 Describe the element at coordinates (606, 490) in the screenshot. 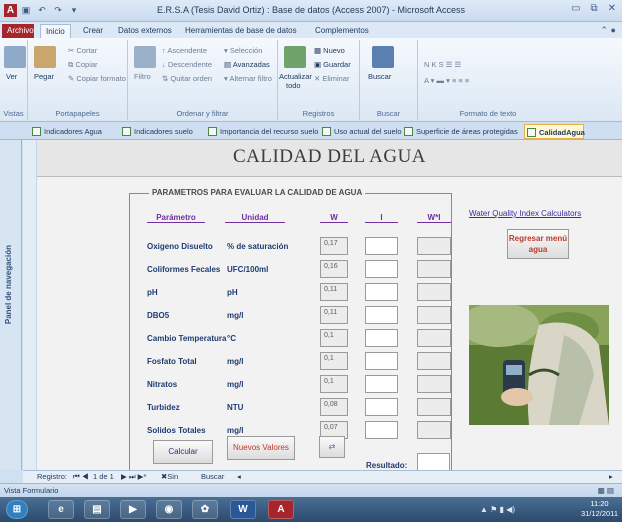

I see `view-switcher-icon: ▦ ▤` at that location.